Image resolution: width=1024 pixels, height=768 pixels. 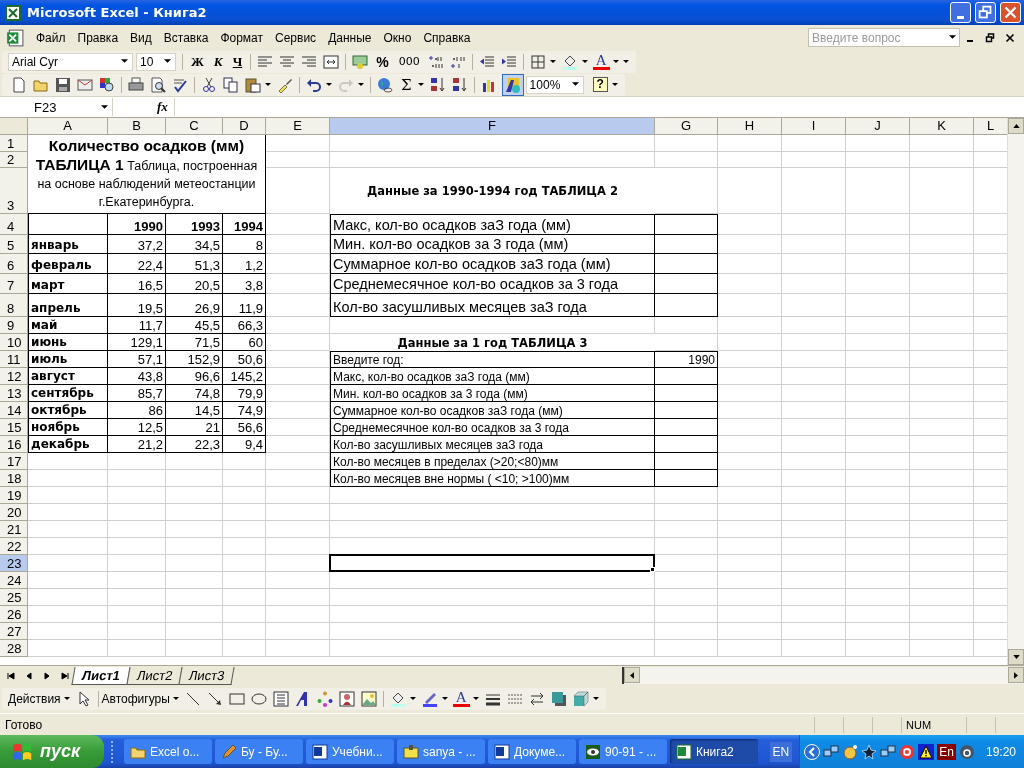 What do you see at coordinates (554, 84) in the screenshot?
I see `zoom-dropdown: 100%` at bounding box center [554, 84].